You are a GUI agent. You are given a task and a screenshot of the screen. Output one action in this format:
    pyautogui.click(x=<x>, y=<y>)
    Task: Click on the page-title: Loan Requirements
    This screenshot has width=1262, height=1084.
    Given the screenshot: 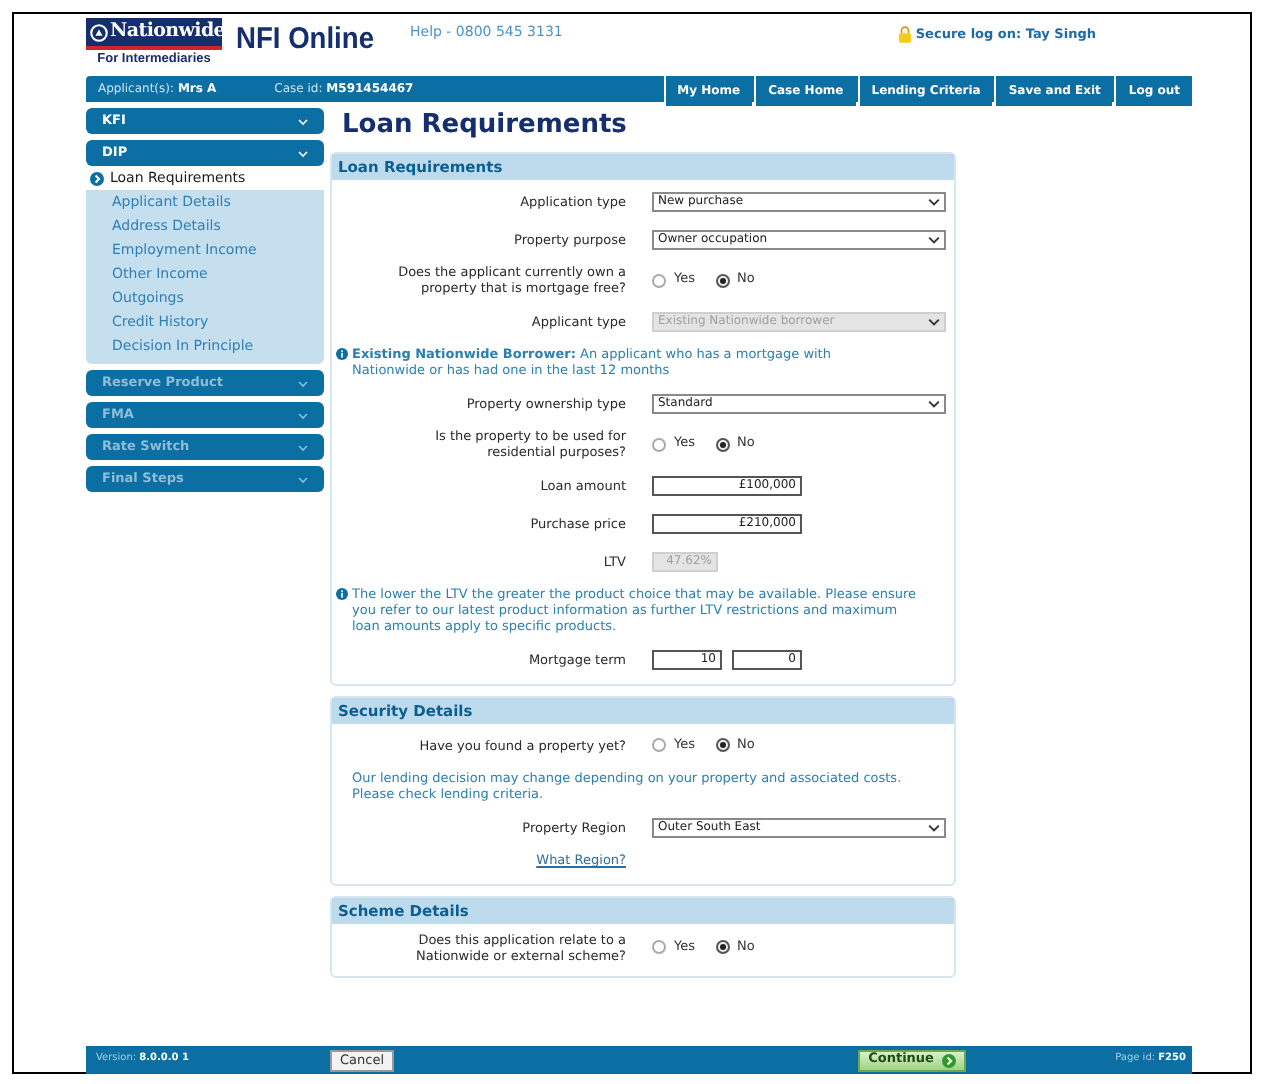 What is the action you would take?
    pyautogui.click(x=485, y=125)
    